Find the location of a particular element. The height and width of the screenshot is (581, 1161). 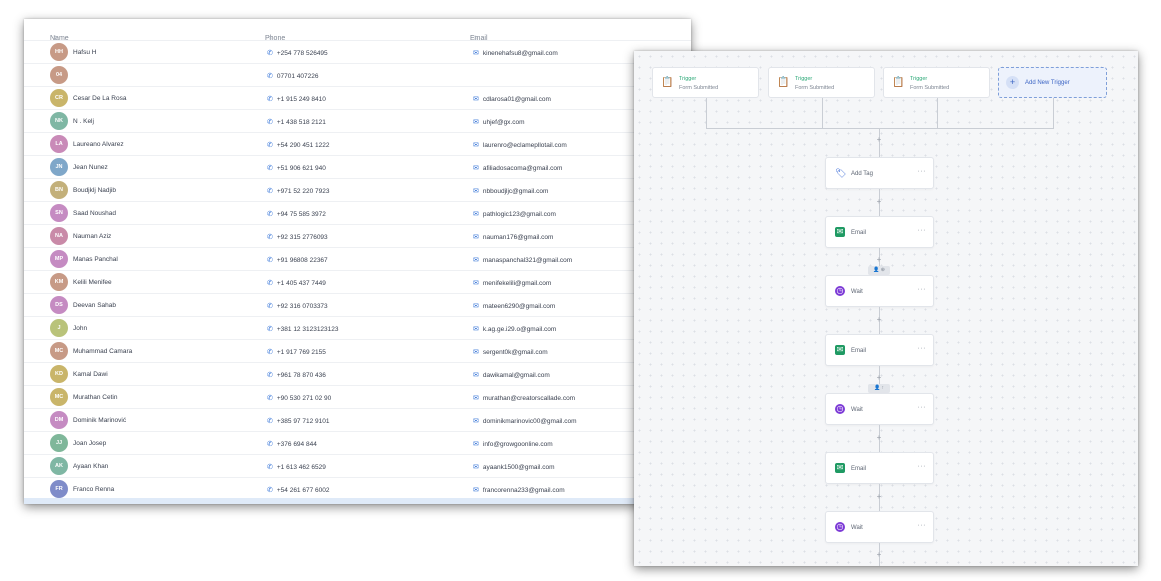

contact-email: ✉ ayaank1500@gmail.com is located at coordinates (514, 467).